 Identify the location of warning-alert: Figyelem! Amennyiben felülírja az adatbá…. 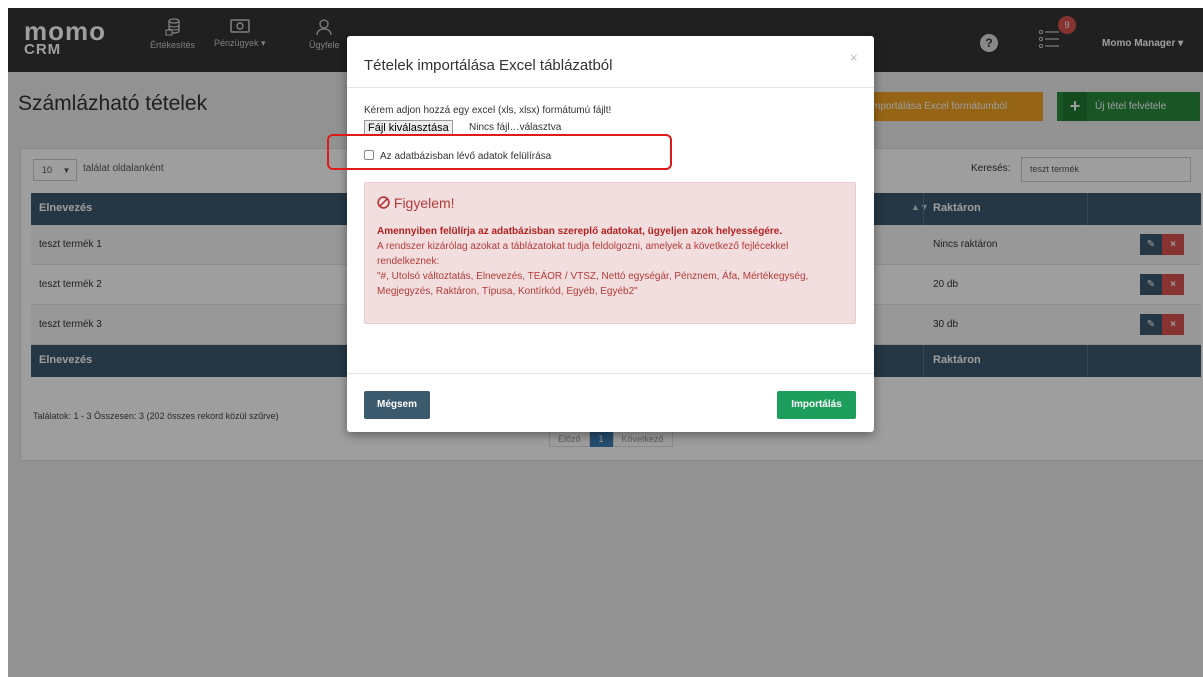
(610, 253).